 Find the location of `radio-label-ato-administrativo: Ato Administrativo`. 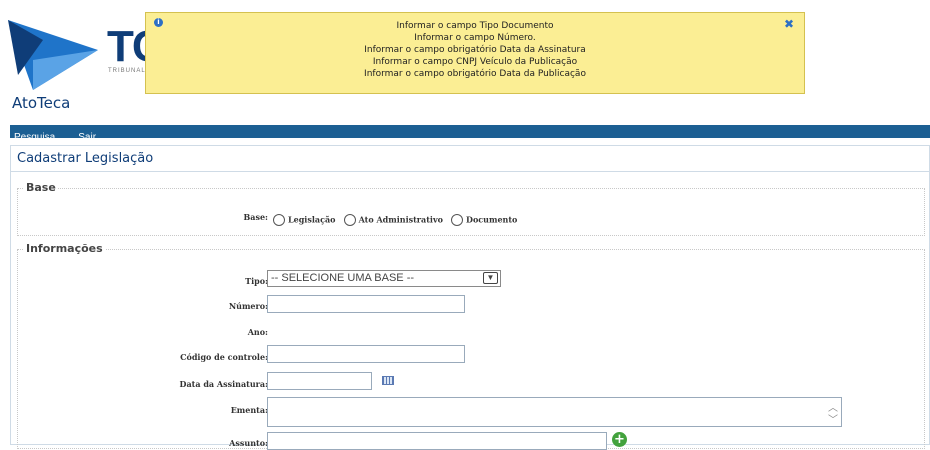

radio-label-ato-administrativo: Ato Administrativo is located at coordinates (400, 219).